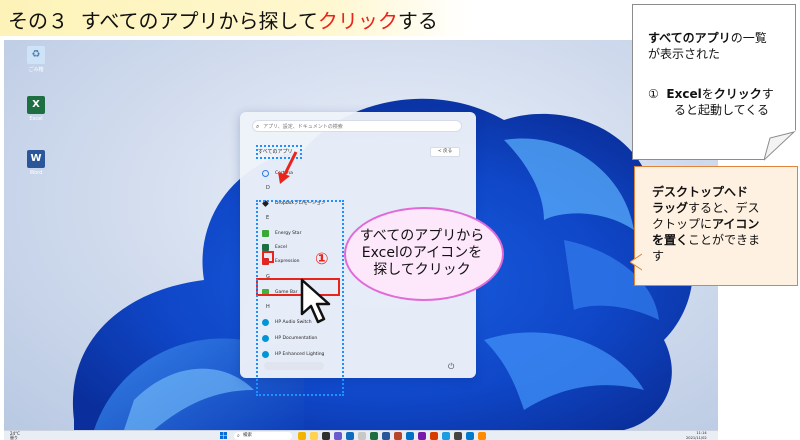 The height and width of the screenshot is (440, 800). What do you see at coordinates (288, 167) in the screenshot?
I see `red-arrow-icon` at bounding box center [288, 167].